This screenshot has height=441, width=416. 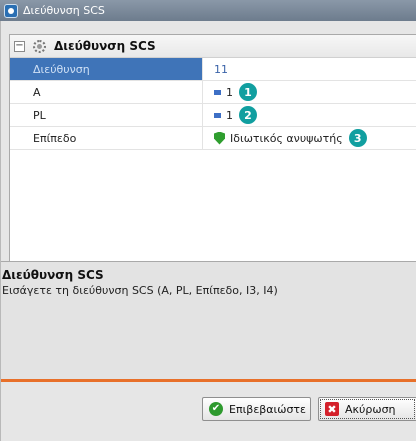 What do you see at coordinates (221, 69) in the screenshot?
I see `property-value: 11` at bounding box center [221, 69].